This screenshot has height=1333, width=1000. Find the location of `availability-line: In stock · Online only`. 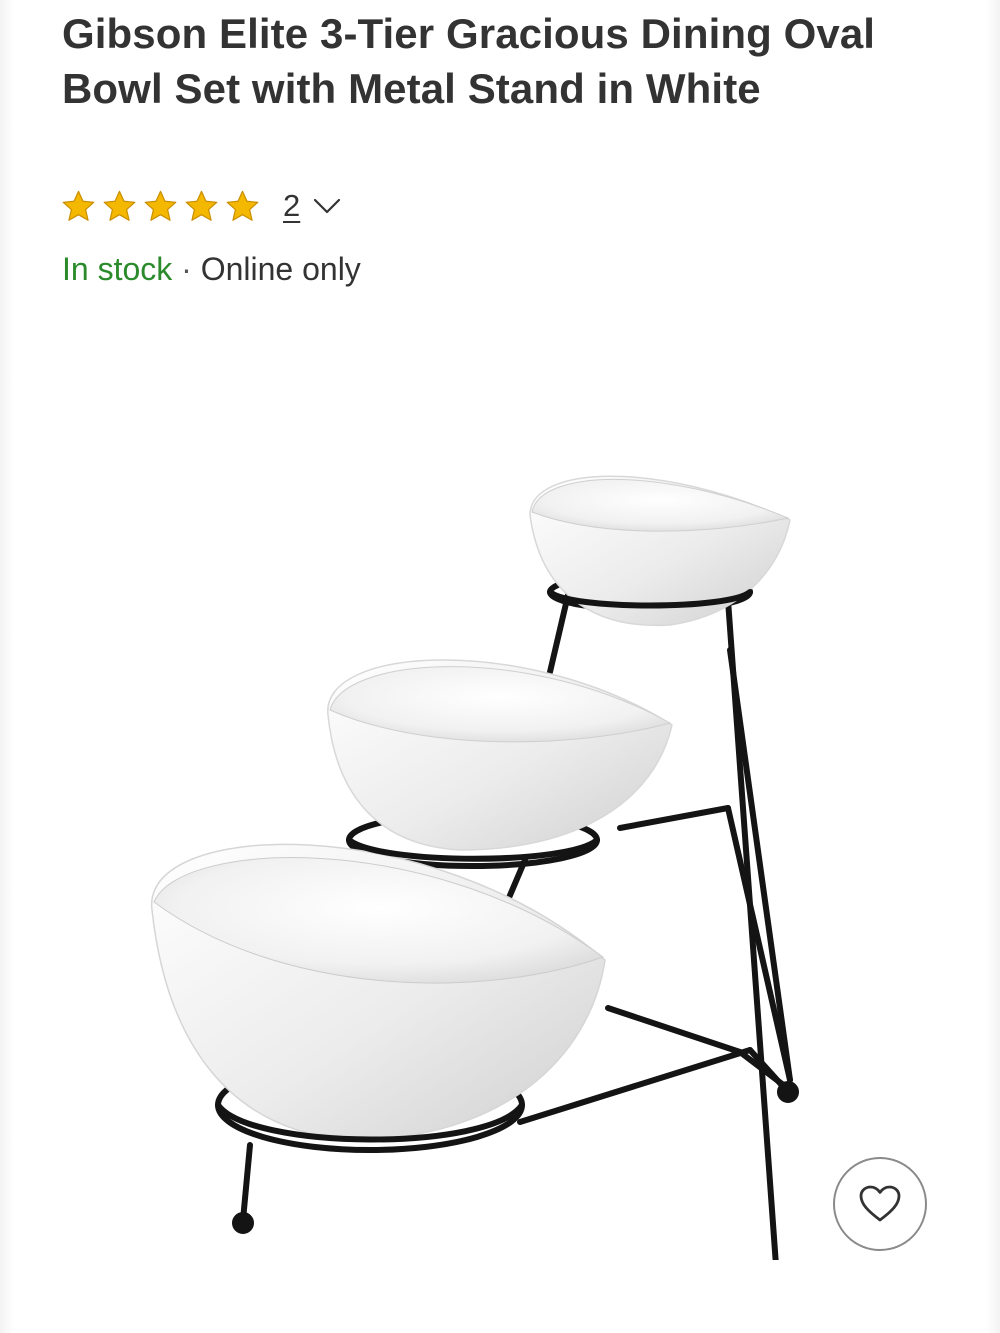

availability-line: In stock · Online only is located at coordinates (211, 269).